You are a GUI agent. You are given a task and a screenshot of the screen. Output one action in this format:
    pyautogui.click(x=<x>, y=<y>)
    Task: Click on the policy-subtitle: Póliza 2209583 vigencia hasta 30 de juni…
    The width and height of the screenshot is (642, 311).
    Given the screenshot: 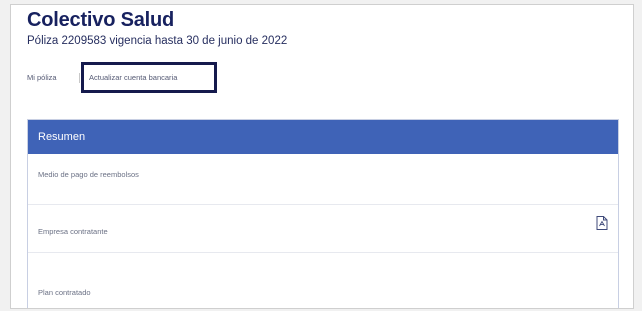 What is the action you would take?
    pyautogui.click(x=157, y=41)
    